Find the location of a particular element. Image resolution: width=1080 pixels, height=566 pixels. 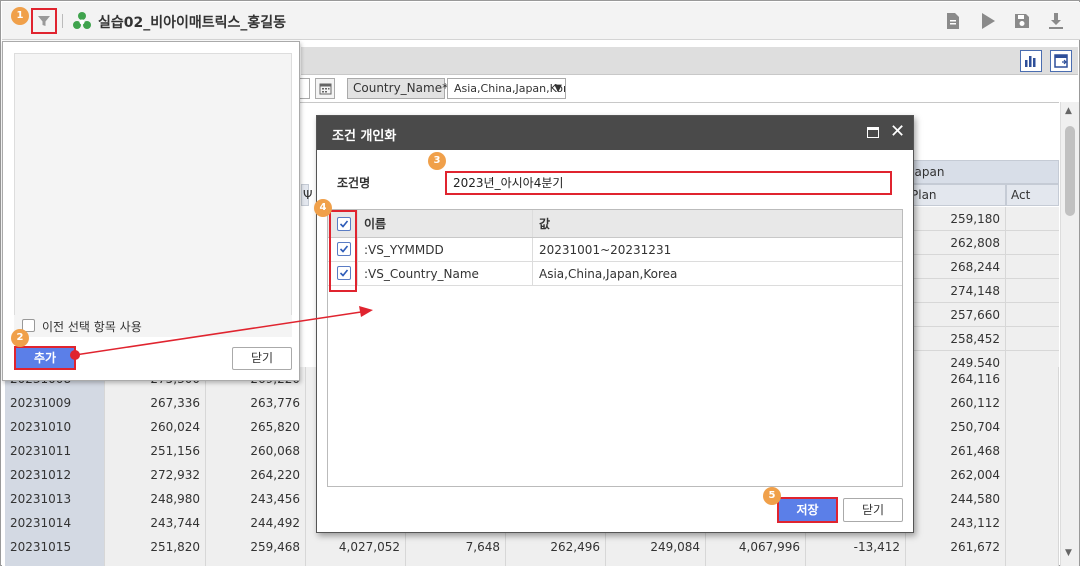

chevron-down-icon: ▼ is located at coordinates (558, 88).